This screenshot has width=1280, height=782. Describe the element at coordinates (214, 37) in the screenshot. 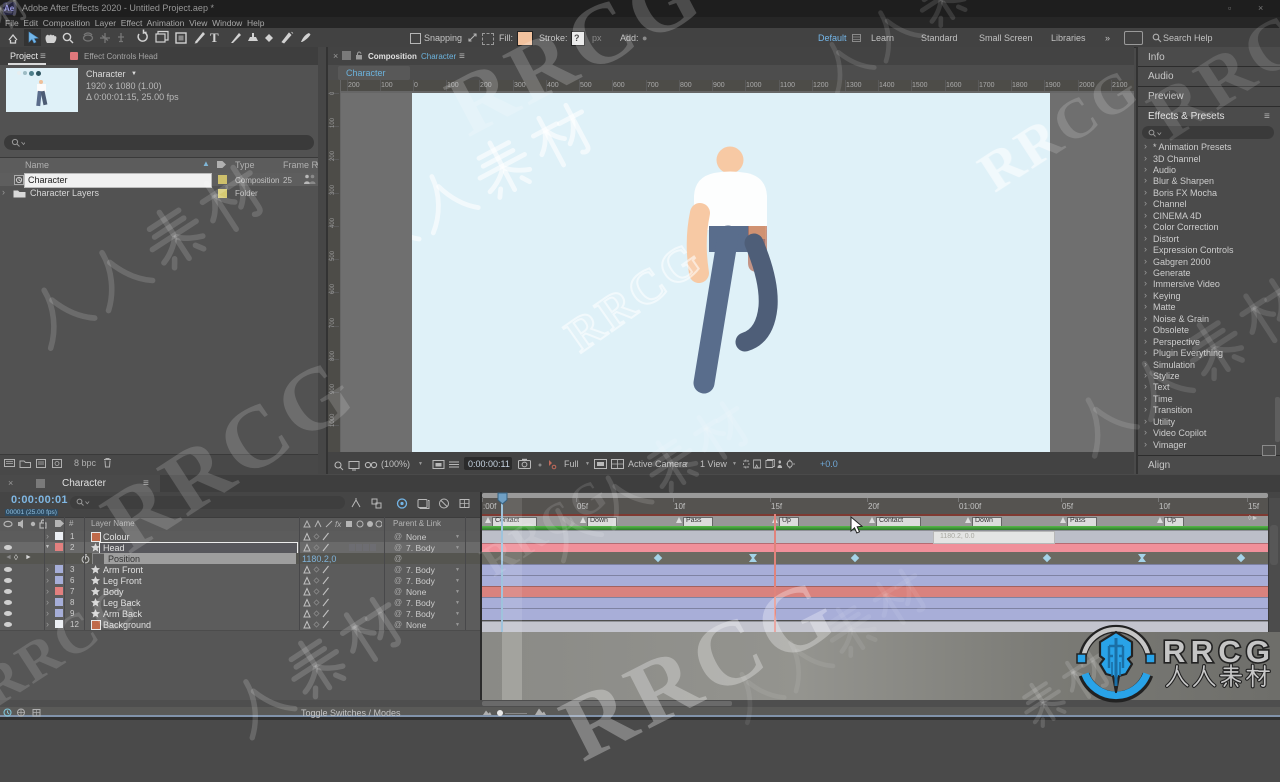

I see `svg-text: T` at that location.